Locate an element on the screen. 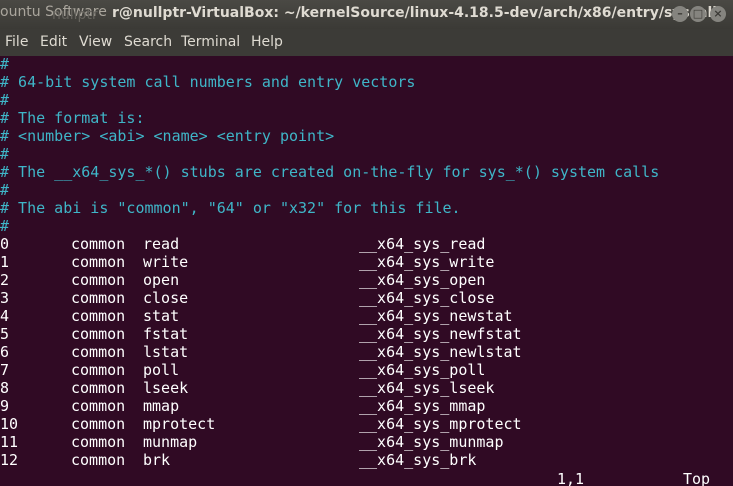  syscall-name: mprotect is located at coordinates (179, 424).